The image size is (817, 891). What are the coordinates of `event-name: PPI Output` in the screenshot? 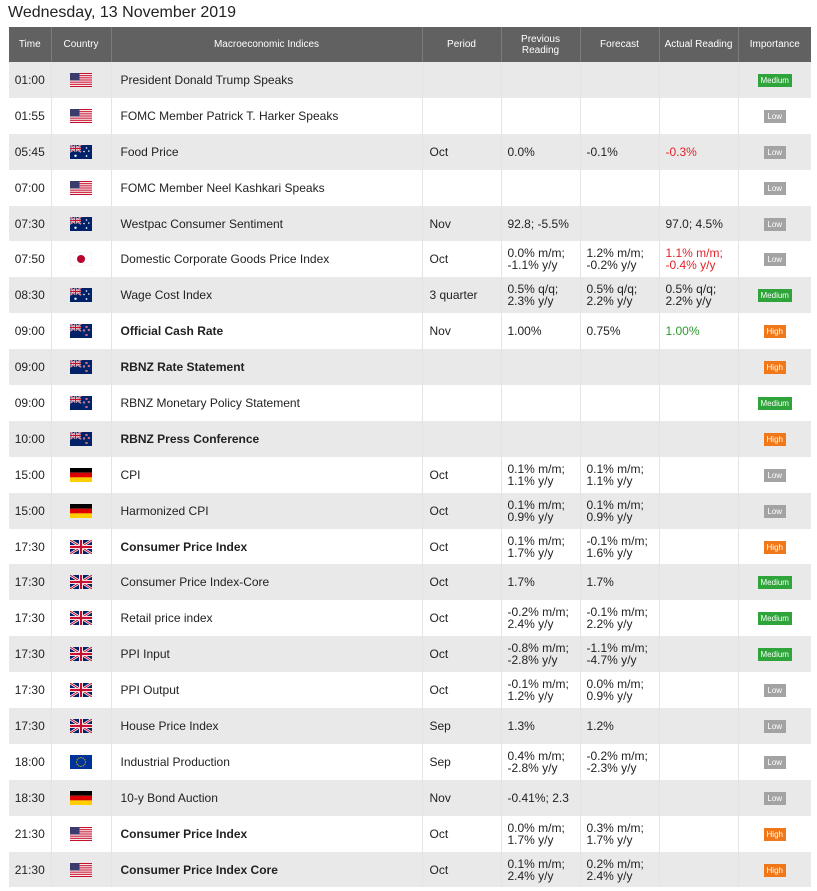 It's located at (267, 690).